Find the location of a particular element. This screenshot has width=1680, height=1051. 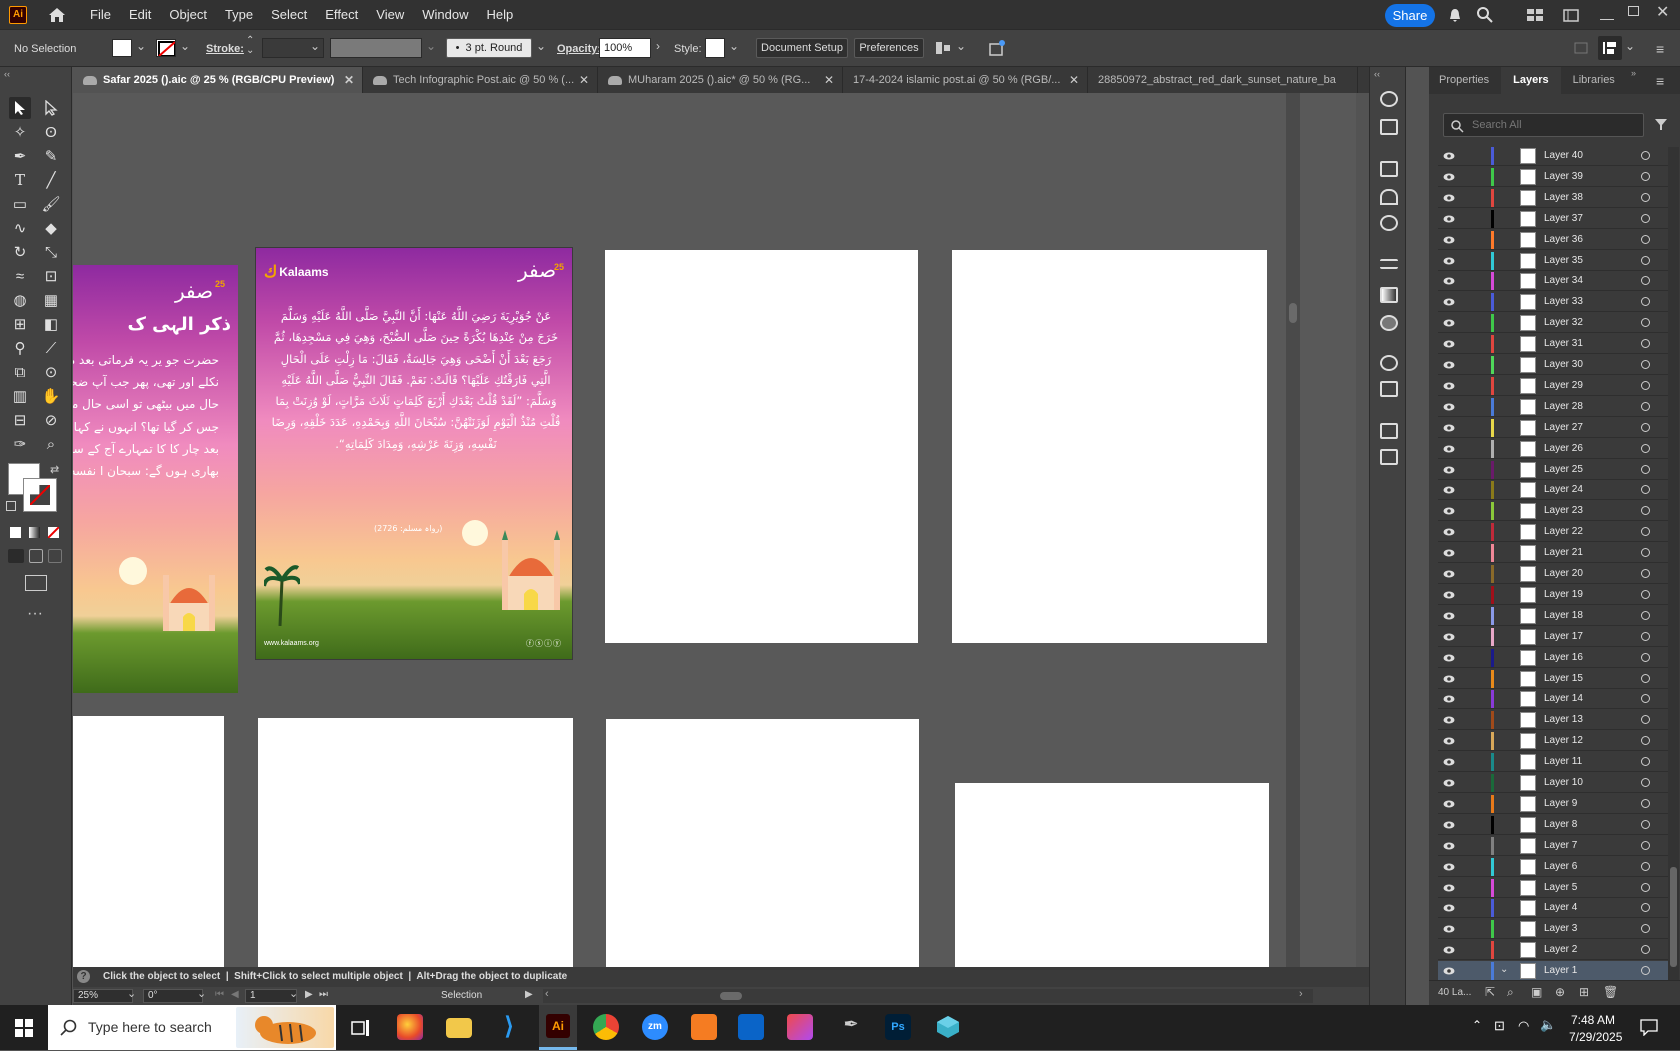

swap-fill-stroke-icon: ⇄ is located at coordinates (54, 469).